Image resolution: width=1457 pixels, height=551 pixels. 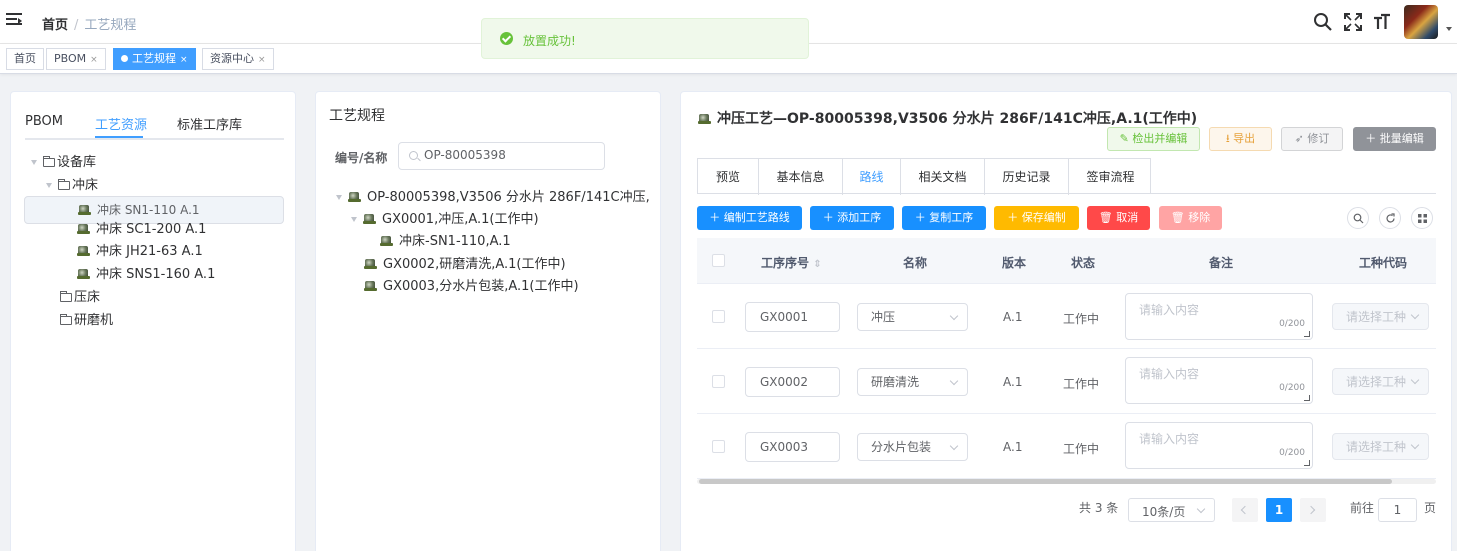 I want to click on batch-edit-button: ＋ 批量编辑, so click(x=1394, y=139).